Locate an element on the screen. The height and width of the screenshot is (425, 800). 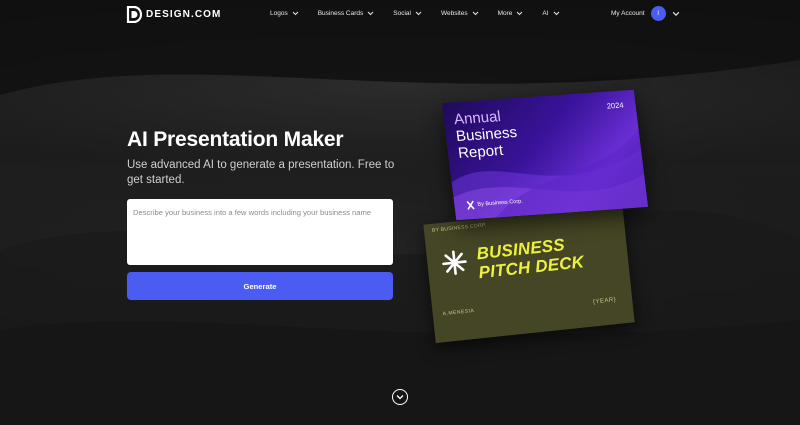
report-title-line3: Report is located at coordinates (481, 151).